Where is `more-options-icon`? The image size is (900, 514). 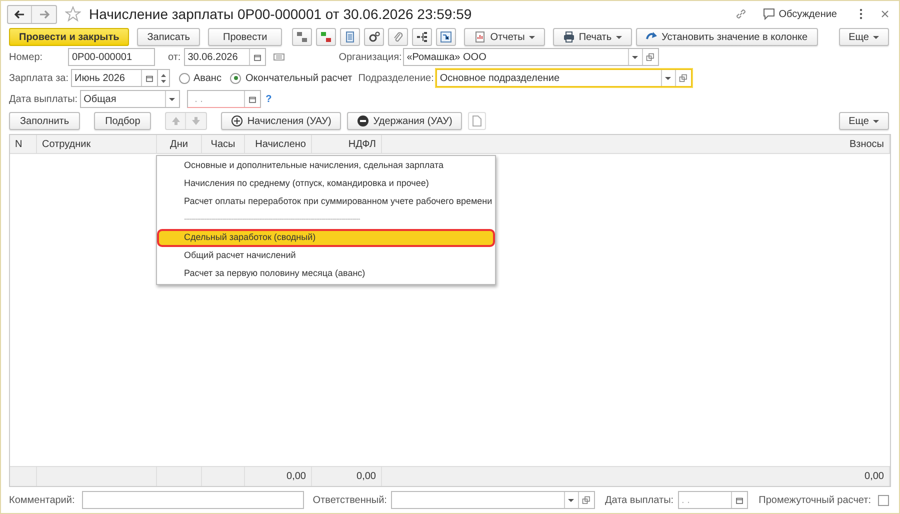
more-options-icon is located at coordinates (861, 14).